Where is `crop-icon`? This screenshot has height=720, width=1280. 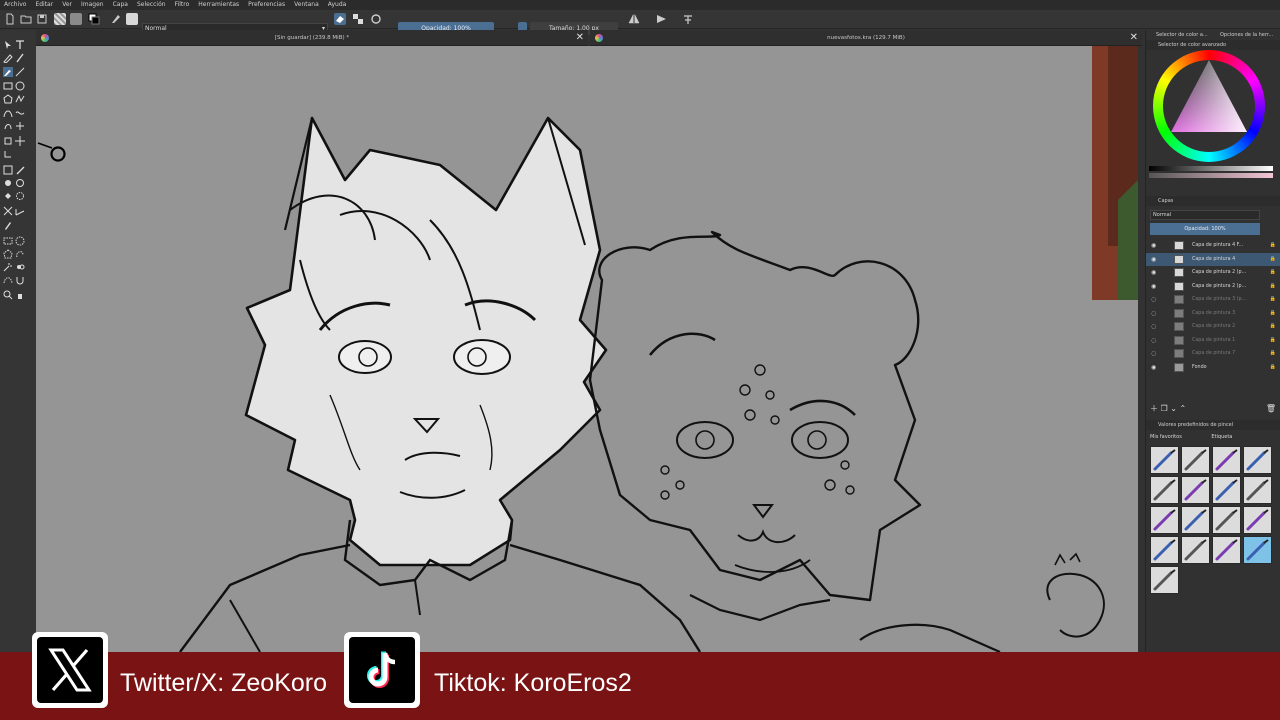
crop-icon is located at coordinates (8, 141).